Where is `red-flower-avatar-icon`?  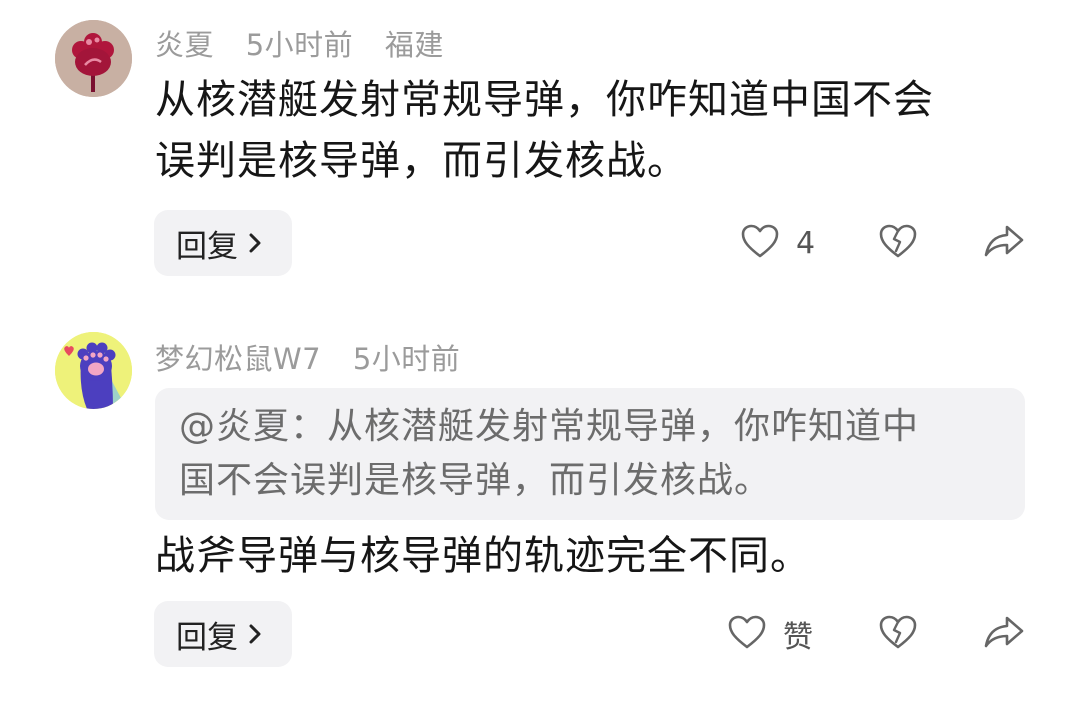
red-flower-avatar-icon is located at coordinates (93, 58).